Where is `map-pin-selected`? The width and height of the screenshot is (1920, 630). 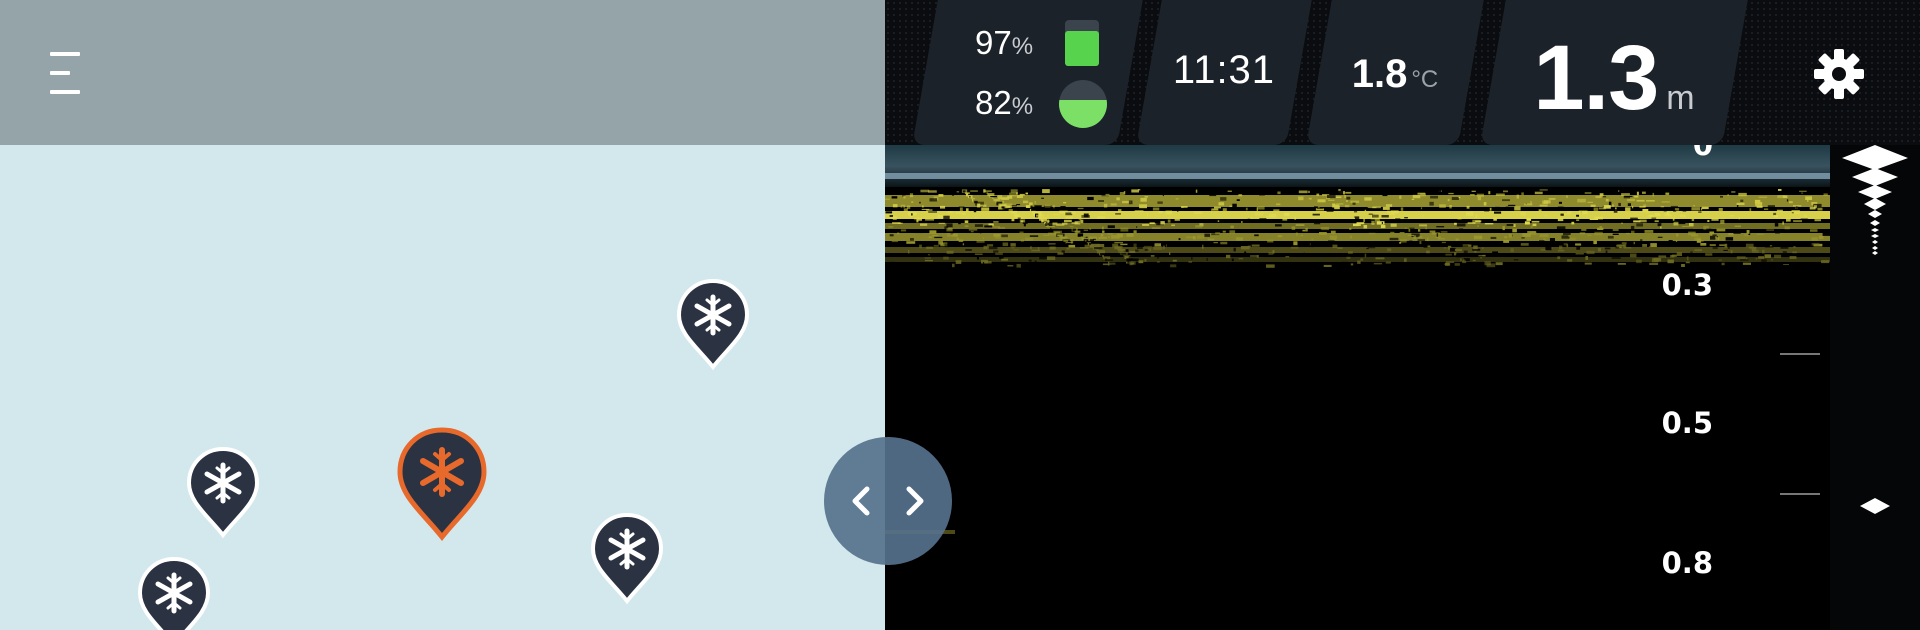
map-pin-selected is located at coordinates (442, 484).